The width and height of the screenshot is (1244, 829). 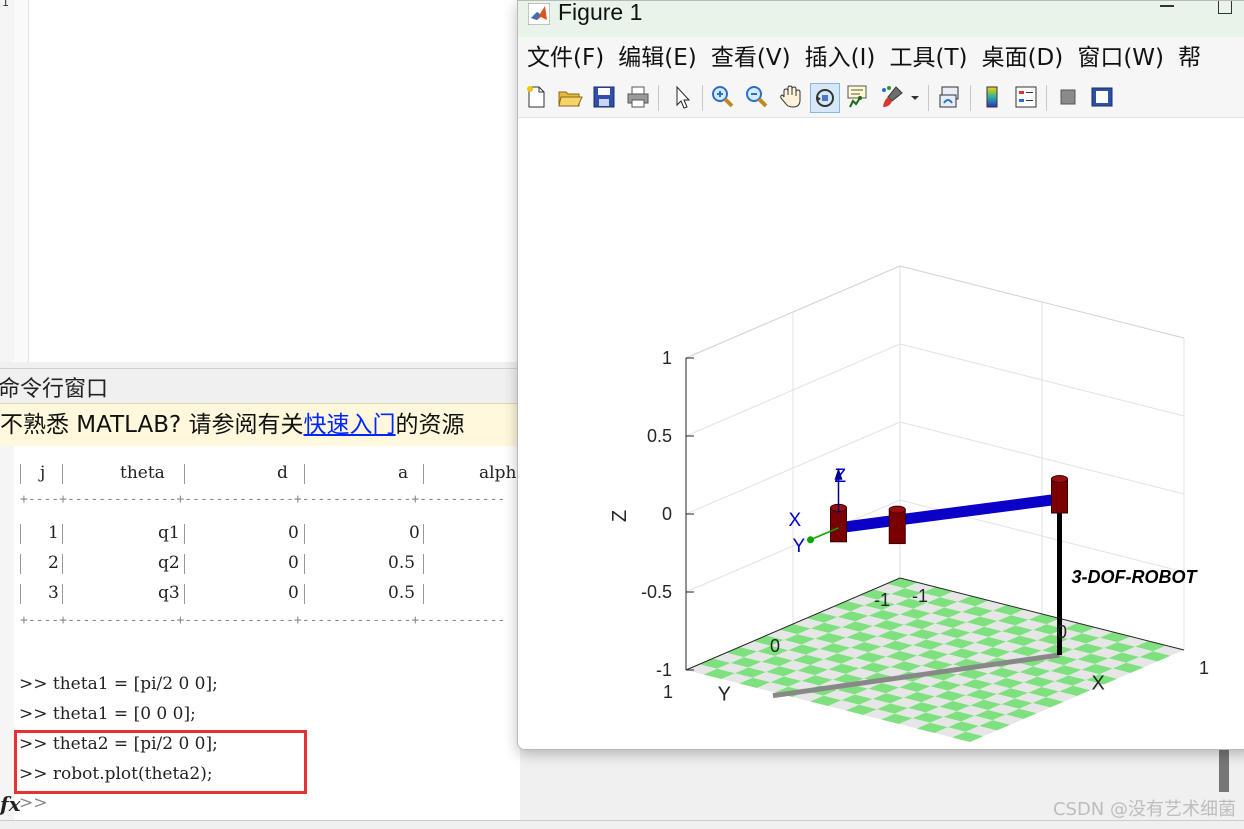 What do you see at coordinates (403, 473) in the screenshot?
I see `table-header: a` at bounding box center [403, 473].